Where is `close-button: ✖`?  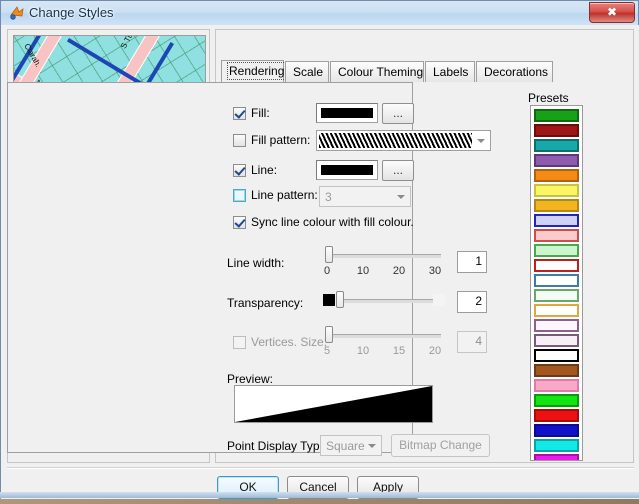
close-button: ✖ is located at coordinates (612, 12).